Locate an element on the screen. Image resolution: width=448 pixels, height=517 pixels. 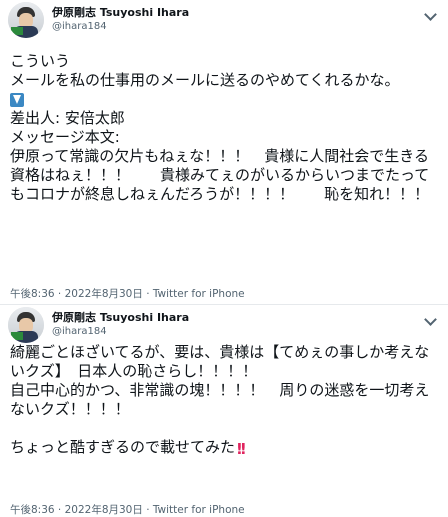
double-exclamation-emoji-icon: !! is located at coordinates (241, 449).